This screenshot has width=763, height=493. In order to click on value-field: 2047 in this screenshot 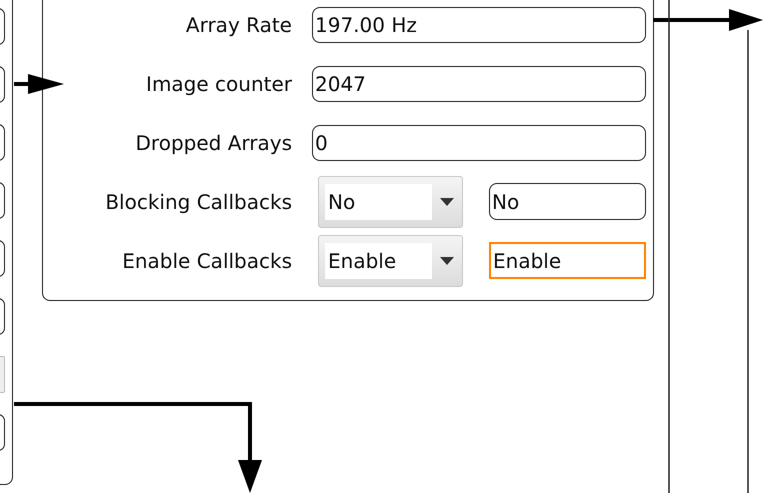, I will do `click(479, 84)`.